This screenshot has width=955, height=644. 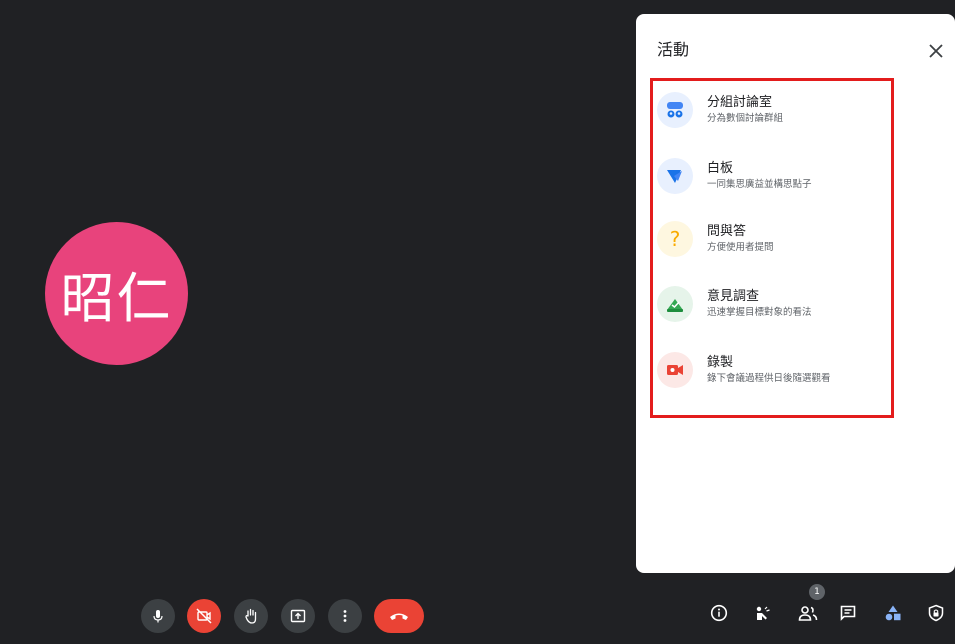 What do you see at coordinates (759, 312) in the screenshot?
I see `activity-subtitle: 迅速掌握目標對象的看法` at bounding box center [759, 312].